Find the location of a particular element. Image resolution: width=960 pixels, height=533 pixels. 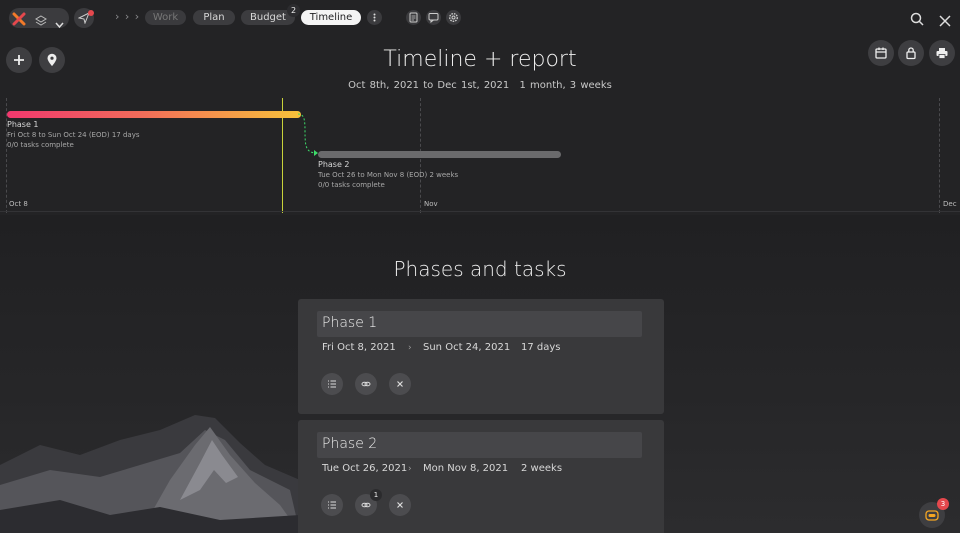

month-label: Oct 8 is located at coordinates (18, 204).